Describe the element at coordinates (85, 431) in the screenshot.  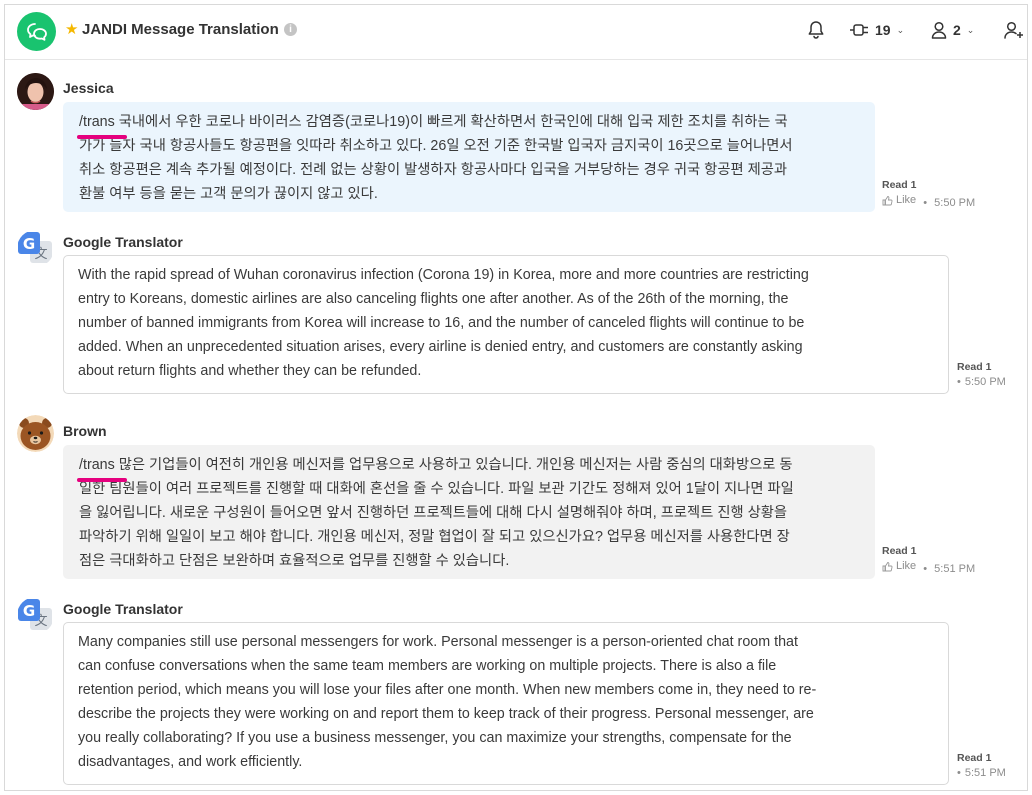
I see `sender-name: Brown` at that location.